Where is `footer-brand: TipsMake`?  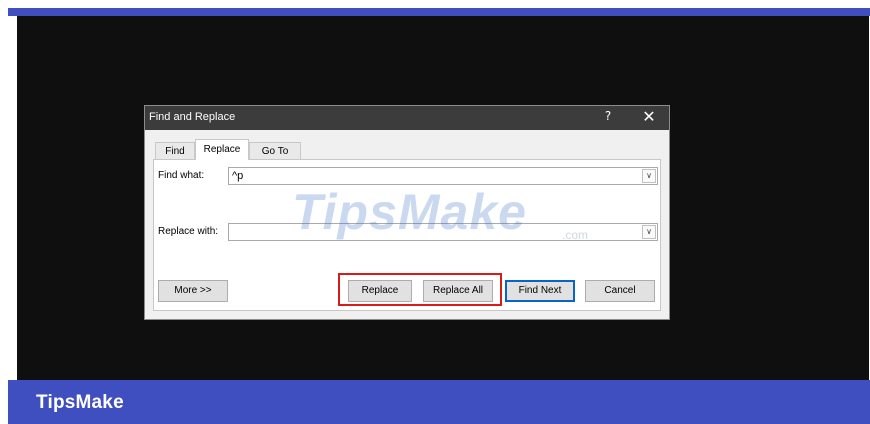
footer-brand: TipsMake is located at coordinates (80, 402).